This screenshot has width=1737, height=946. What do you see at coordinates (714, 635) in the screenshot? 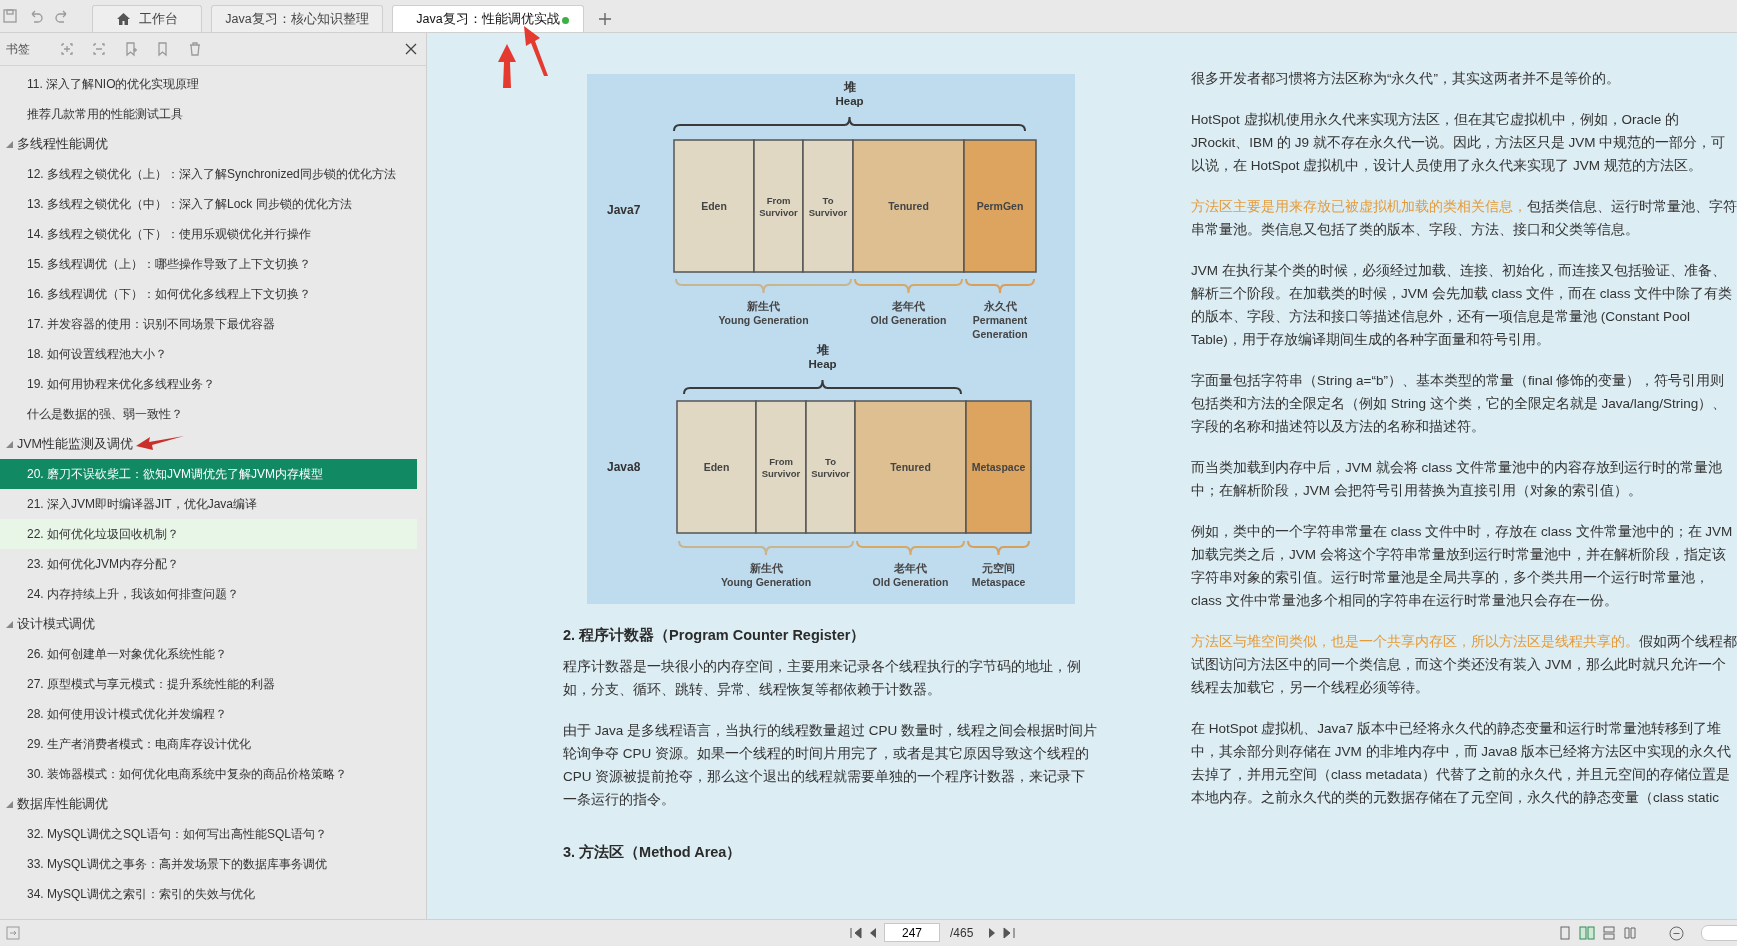
I see `section-heading: 2. 程序计数器（Program Counter Register）` at bounding box center [714, 635].